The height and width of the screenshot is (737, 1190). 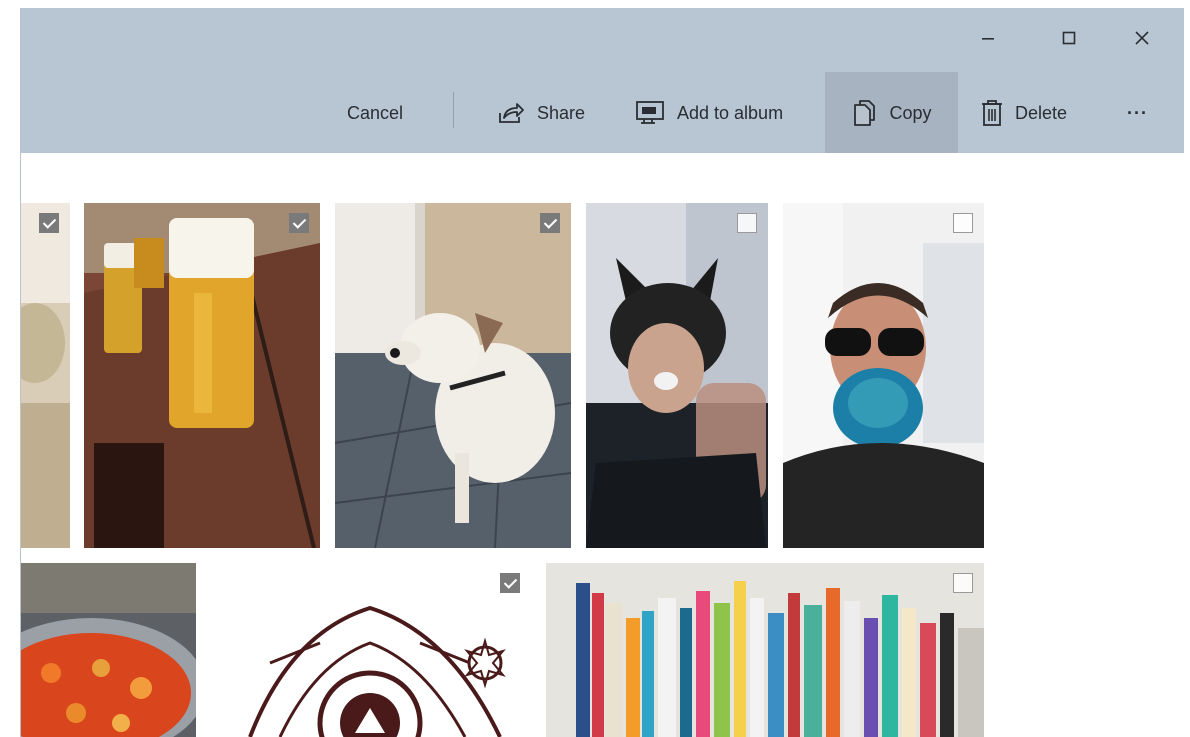 I want to click on minimize-icon, so click(x=988, y=39).